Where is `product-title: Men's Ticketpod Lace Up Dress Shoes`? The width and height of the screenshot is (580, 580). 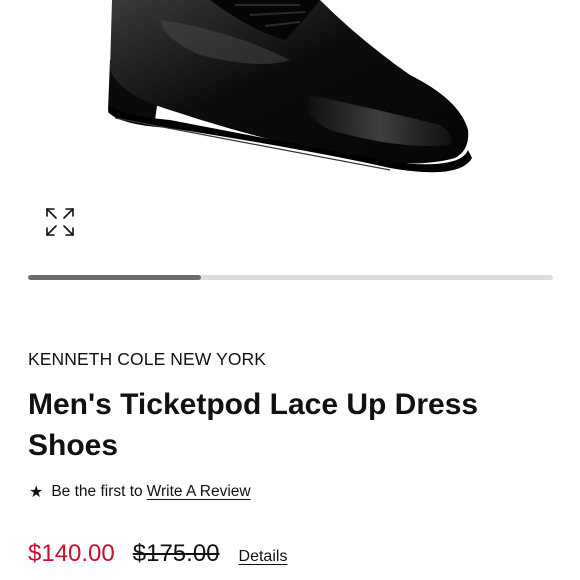
product-title: Men's Ticketpod Lace Up Dress Shoes is located at coordinates (253, 425).